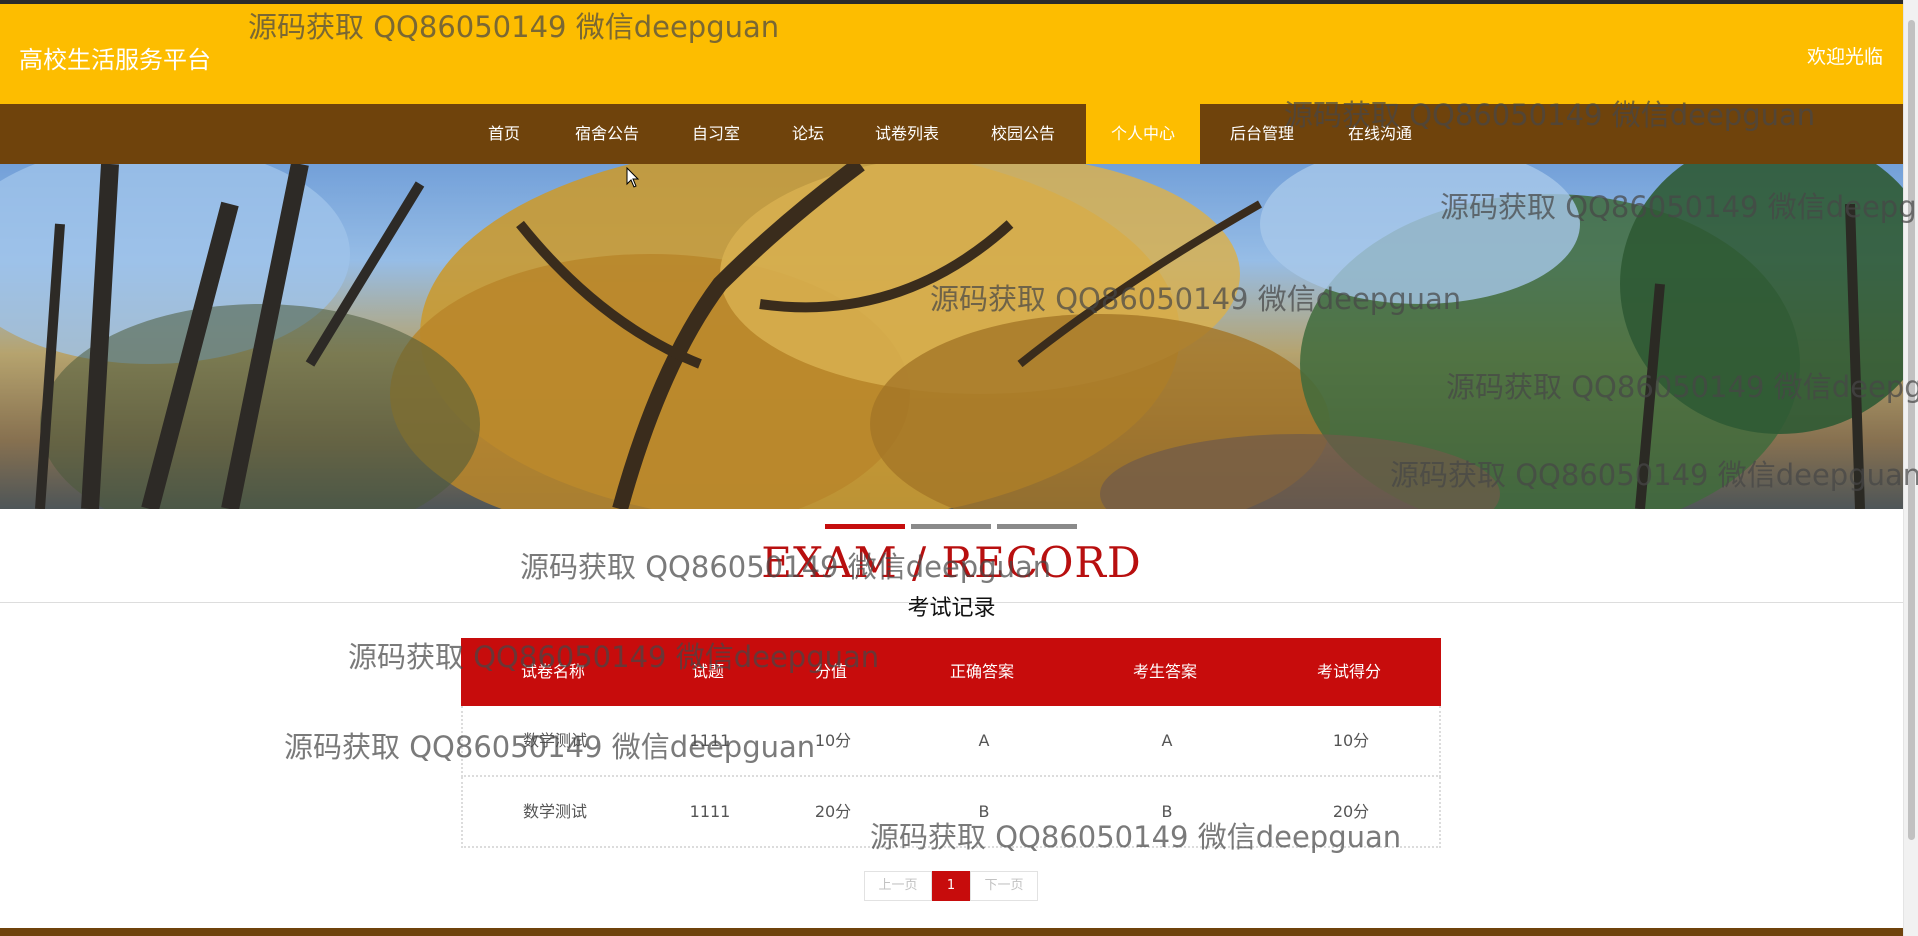  What do you see at coordinates (984, 811) in the screenshot?
I see `cell-correct-answer: B` at bounding box center [984, 811].